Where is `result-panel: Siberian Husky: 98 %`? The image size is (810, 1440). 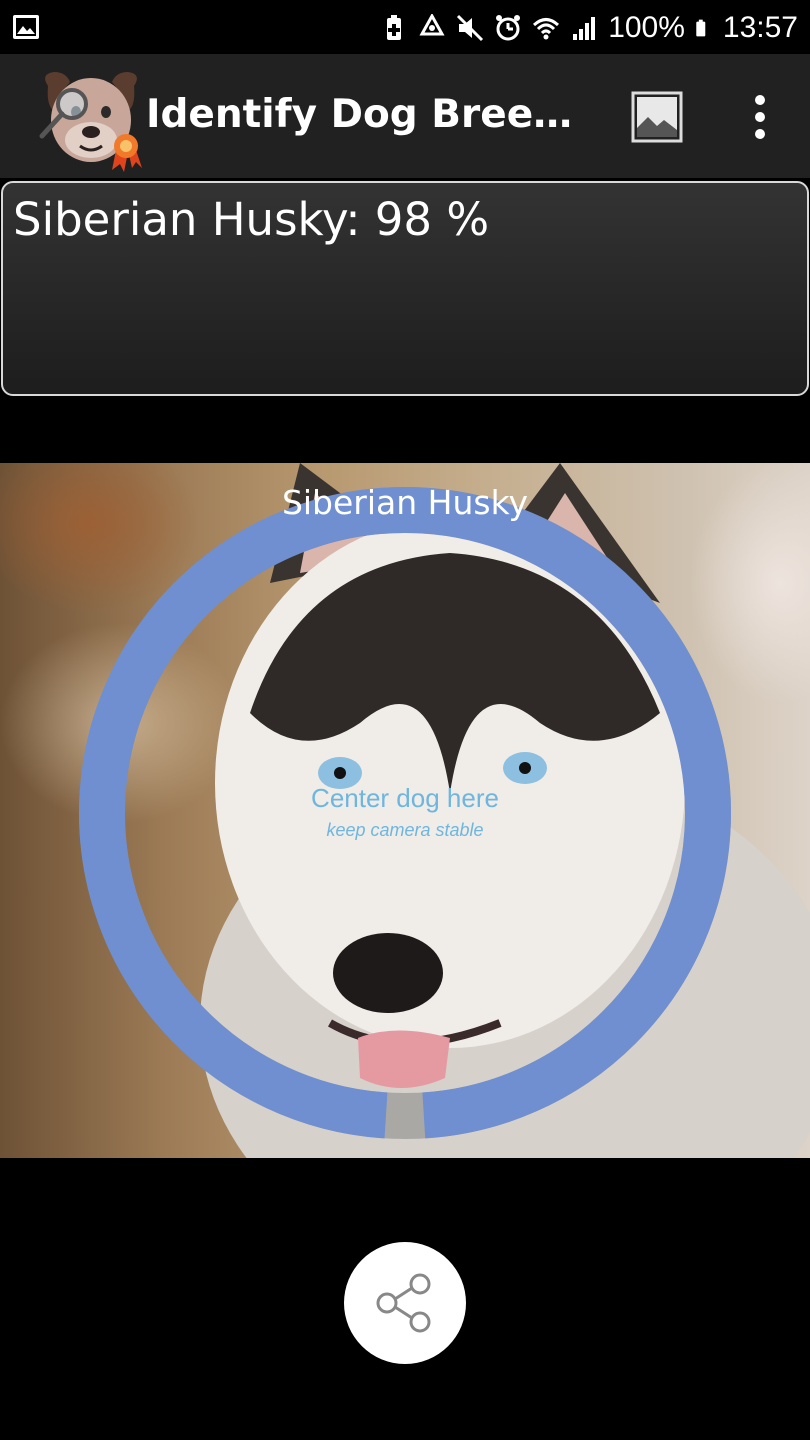
result-panel: Siberian Husky: 98 % is located at coordinates (405, 288).